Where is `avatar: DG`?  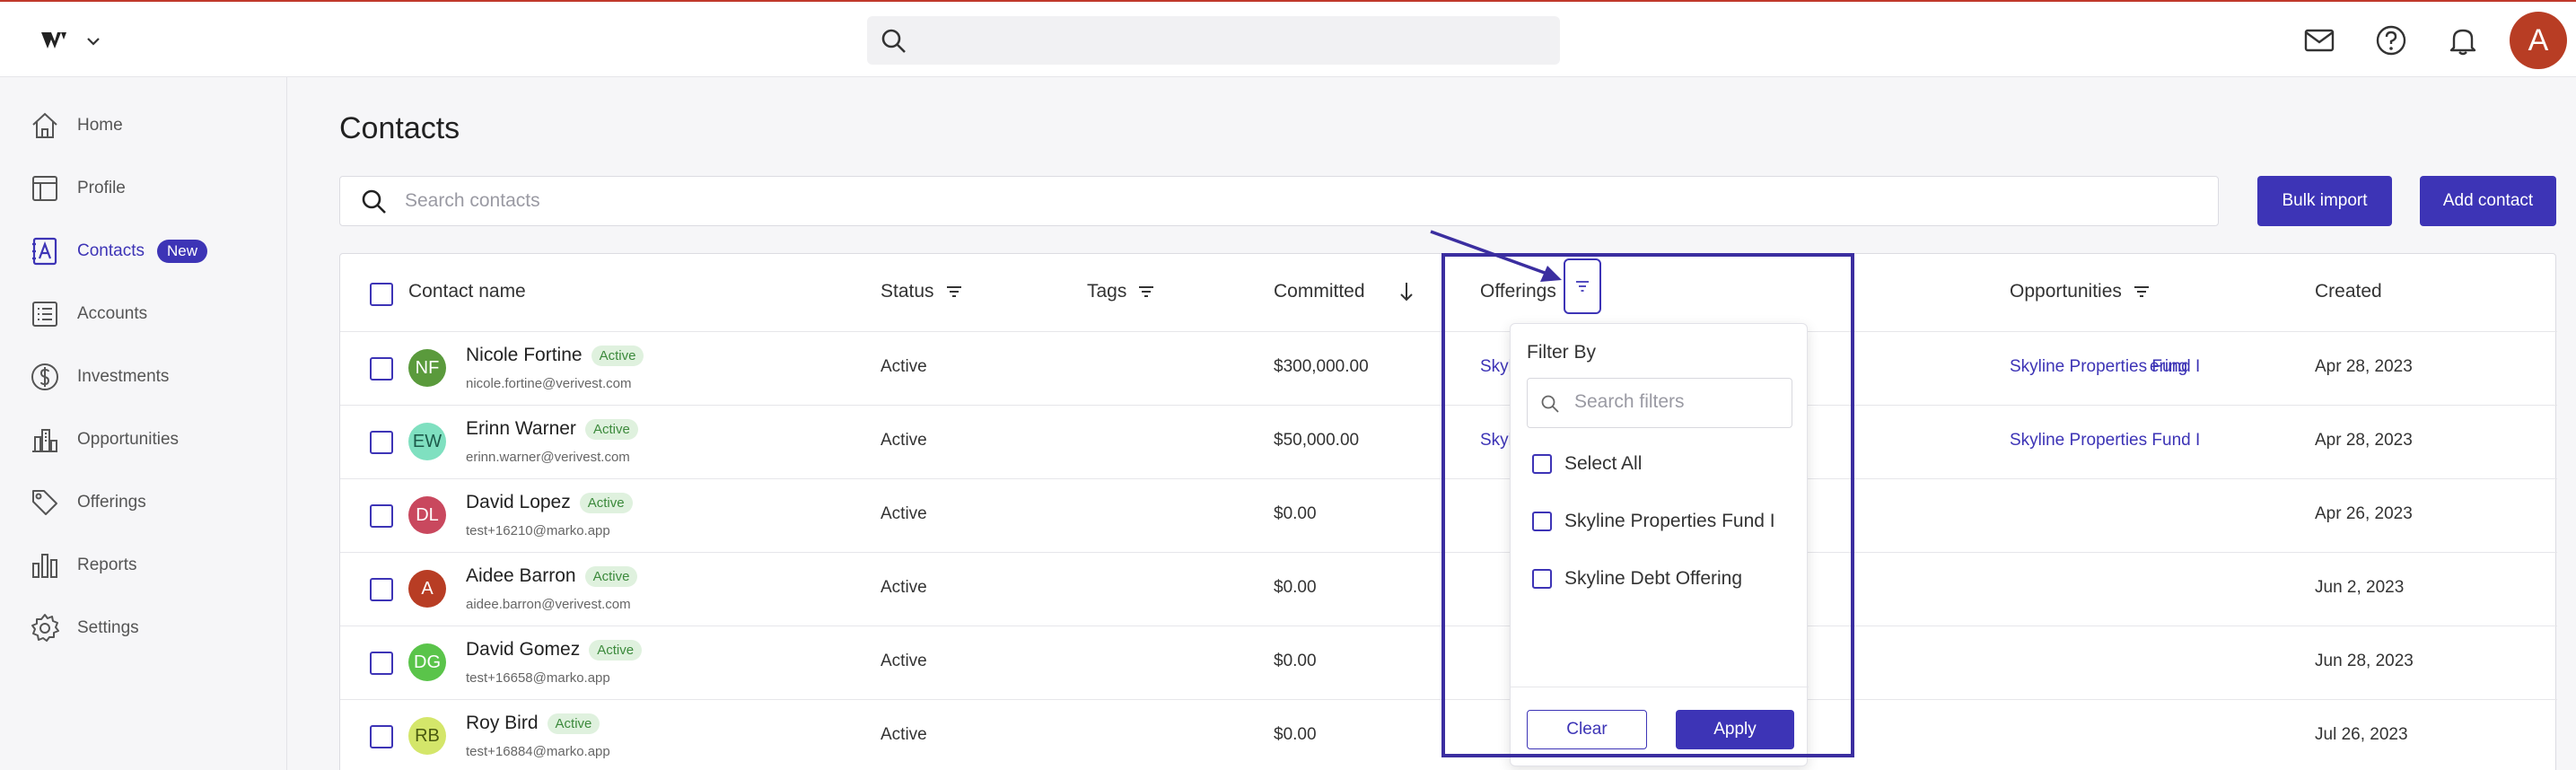 avatar: DG is located at coordinates (427, 662).